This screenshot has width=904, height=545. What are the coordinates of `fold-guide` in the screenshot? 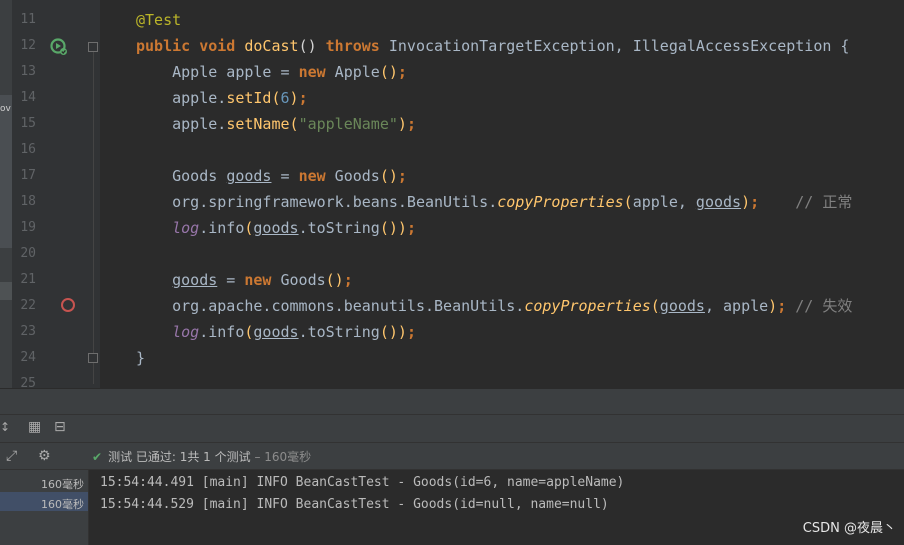 It's located at (93, 217).